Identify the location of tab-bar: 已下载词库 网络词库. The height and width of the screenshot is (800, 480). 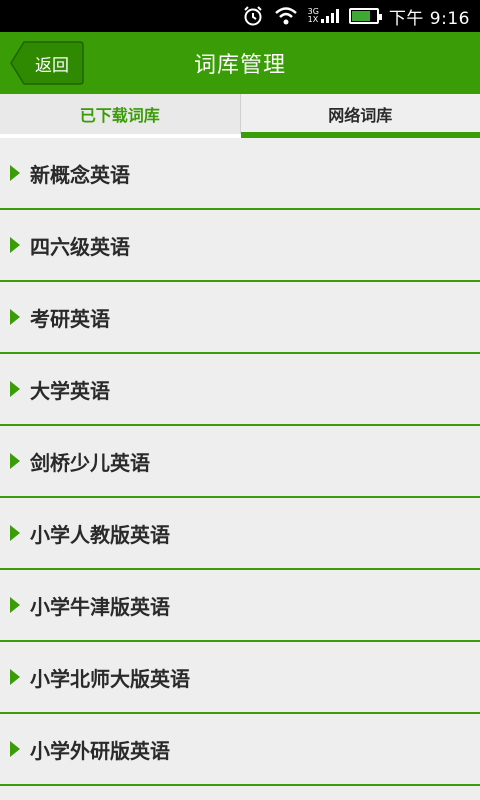
(240, 116).